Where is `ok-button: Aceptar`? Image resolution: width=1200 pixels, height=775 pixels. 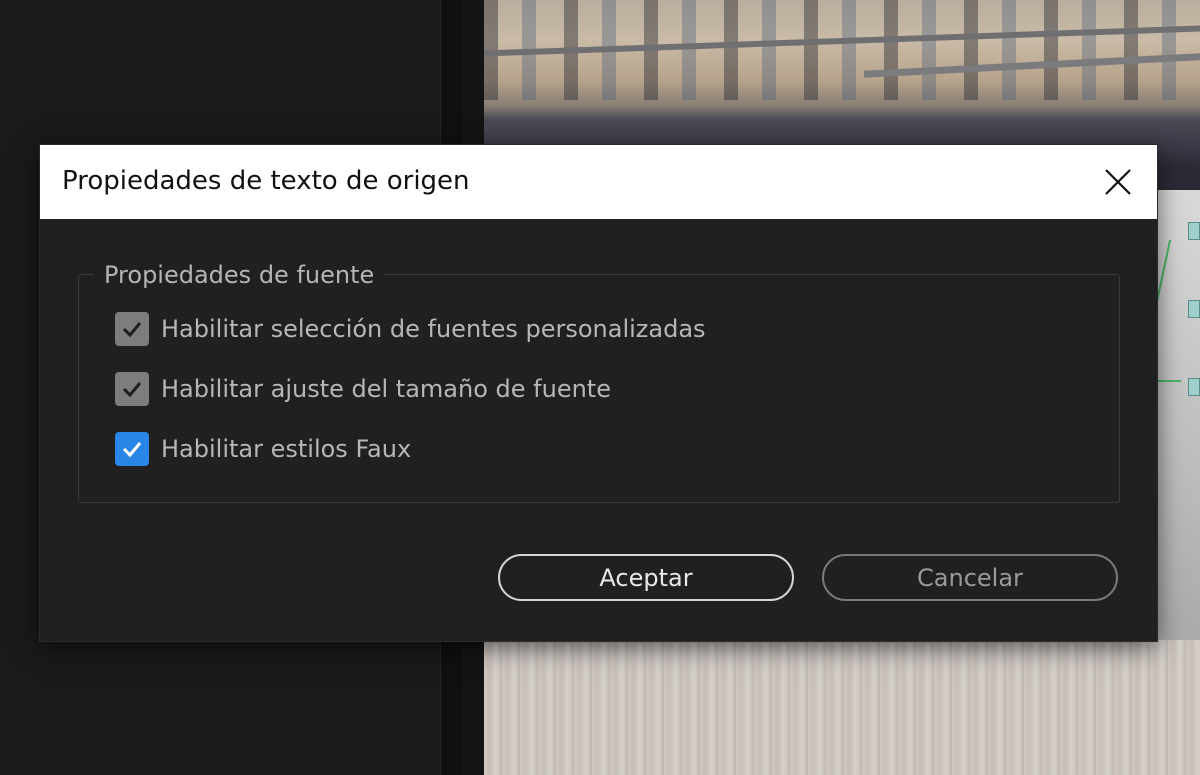 ok-button: Aceptar is located at coordinates (646, 577).